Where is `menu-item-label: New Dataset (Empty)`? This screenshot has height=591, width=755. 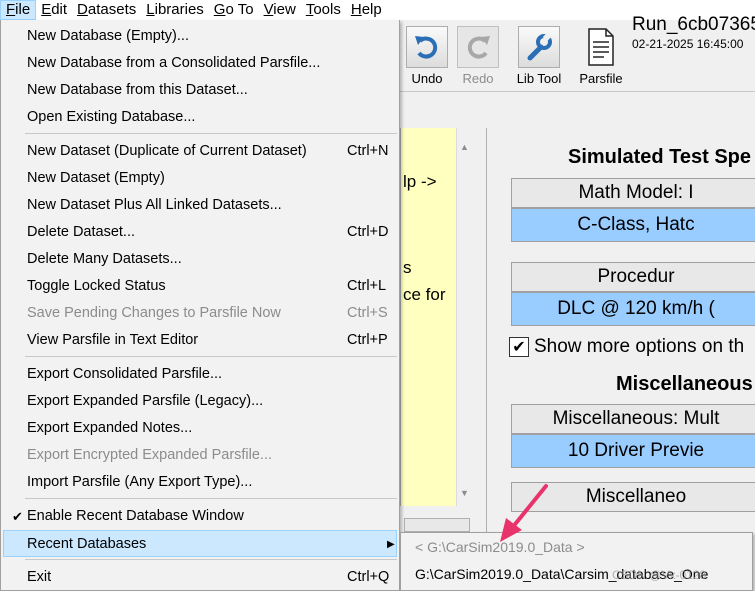
menu-item-label: New Dataset (Empty) is located at coordinates (96, 178).